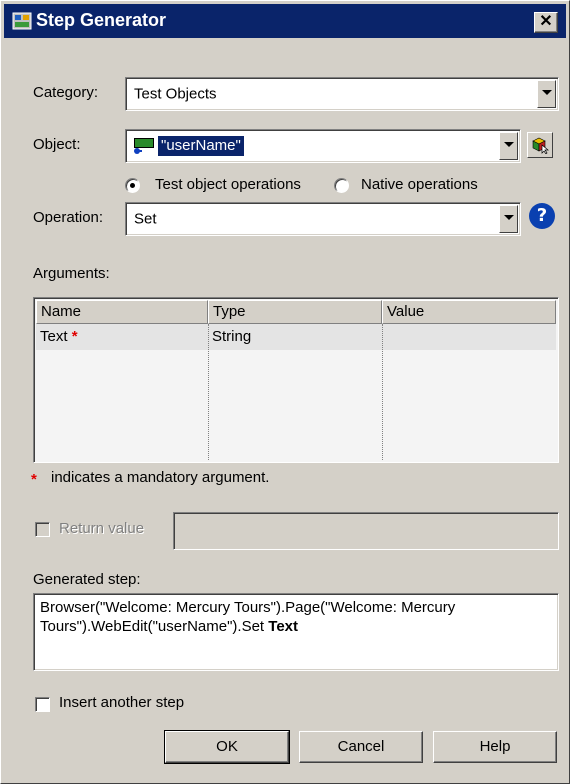  Describe the element at coordinates (102, 528) in the screenshot. I see `return-value-label: Return value` at that location.